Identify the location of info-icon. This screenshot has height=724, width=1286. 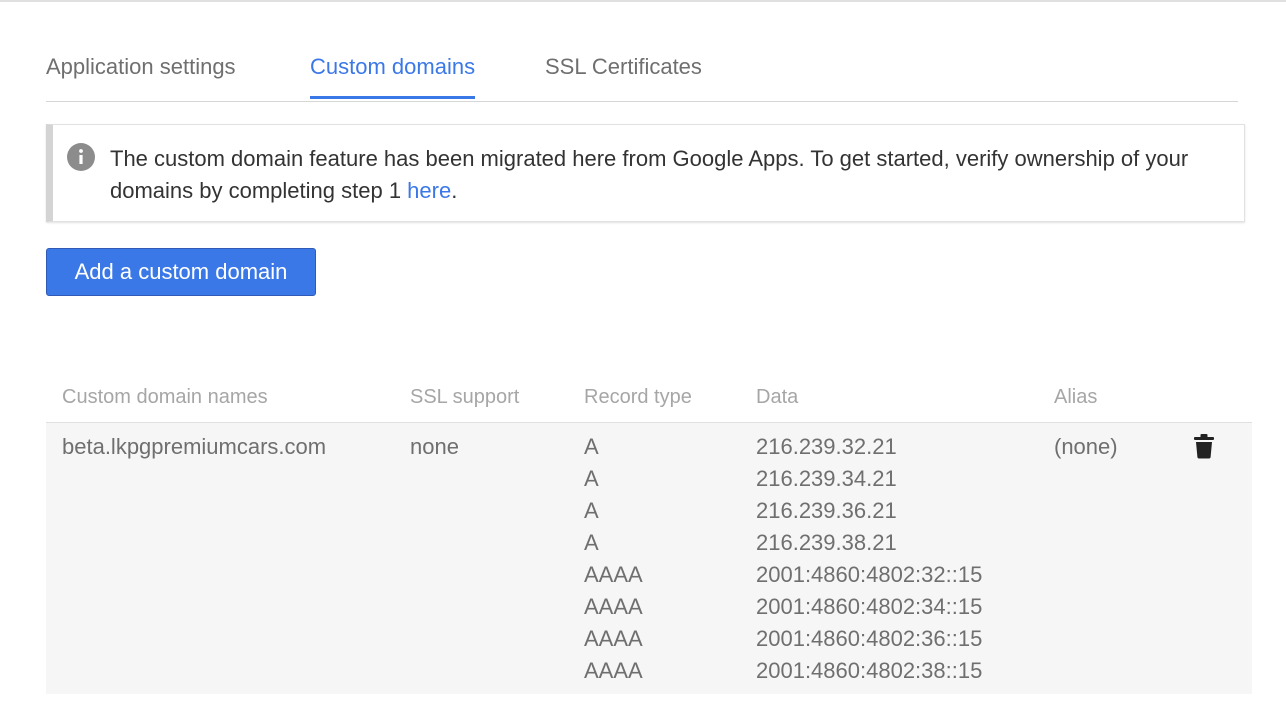
(81, 157).